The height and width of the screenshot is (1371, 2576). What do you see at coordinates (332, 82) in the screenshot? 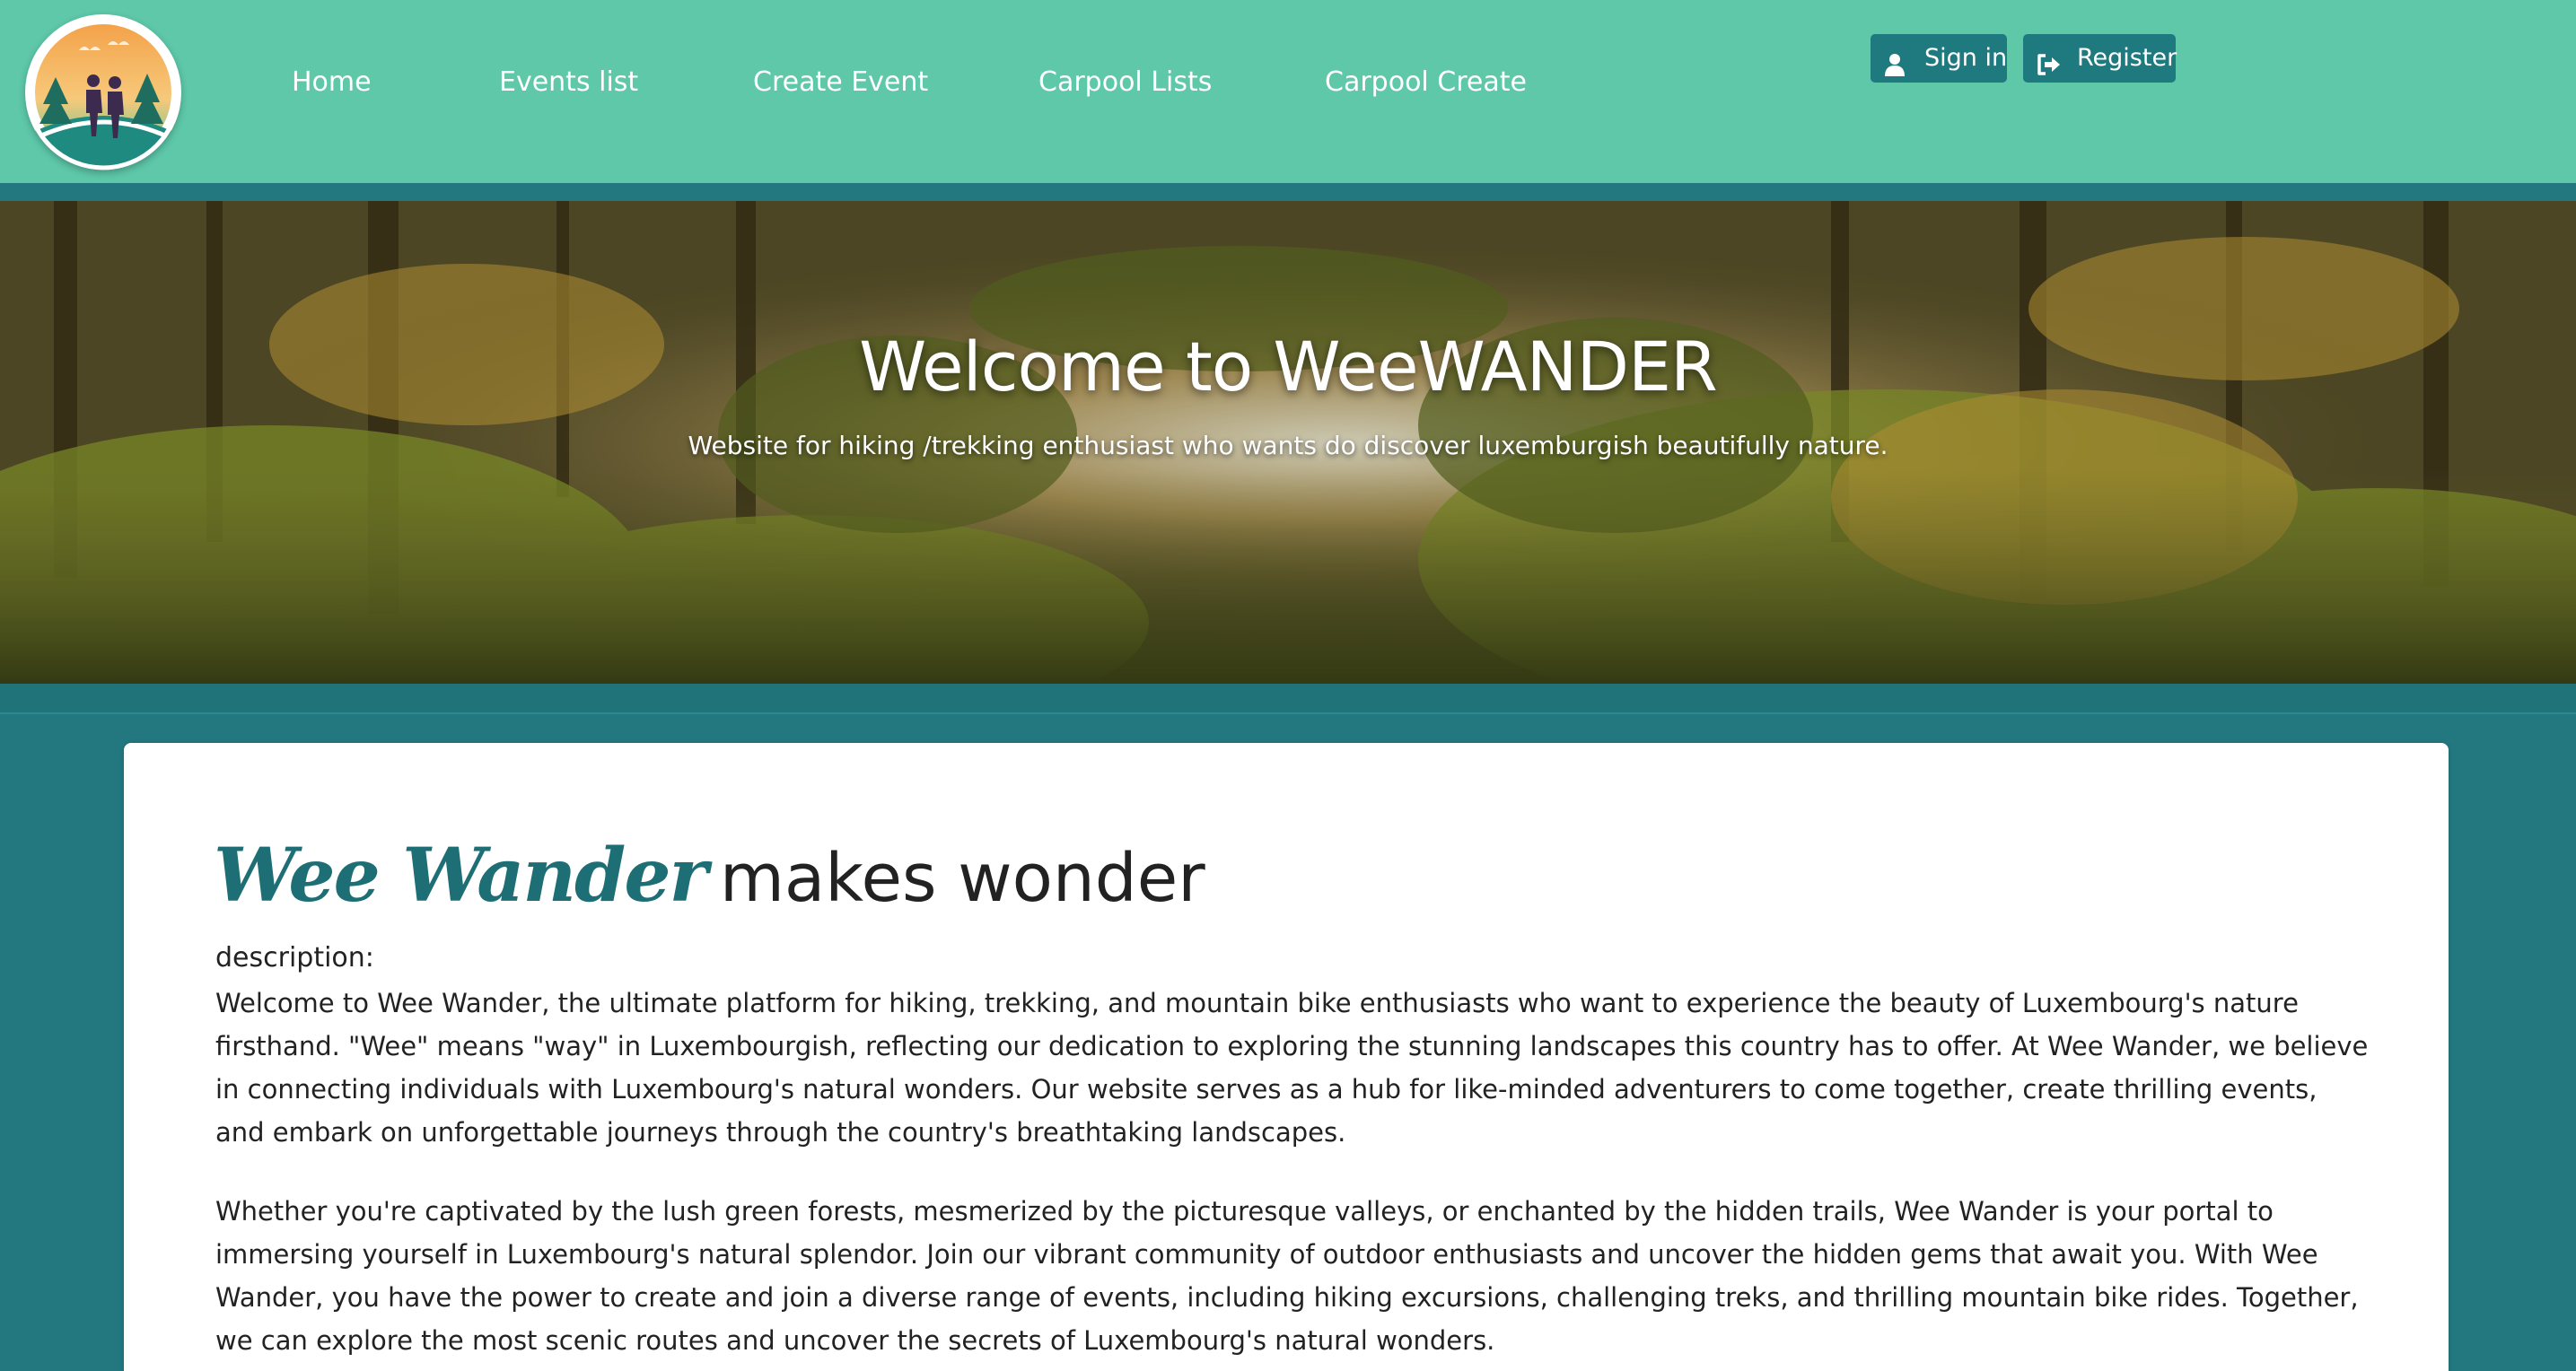
I see `nav-home-link: Home` at bounding box center [332, 82].